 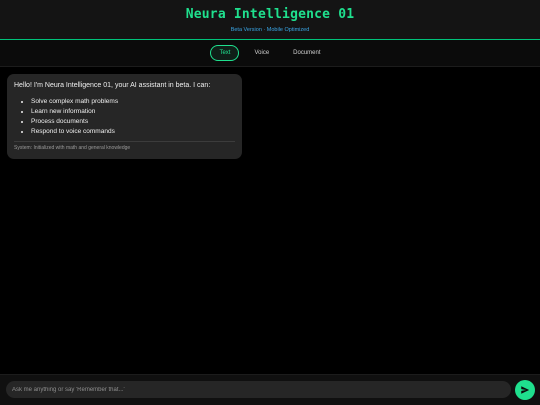 What do you see at coordinates (270, 14) in the screenshot?
I see `app-title: Neura Intelligence 01` at bounding box center [270, 14].